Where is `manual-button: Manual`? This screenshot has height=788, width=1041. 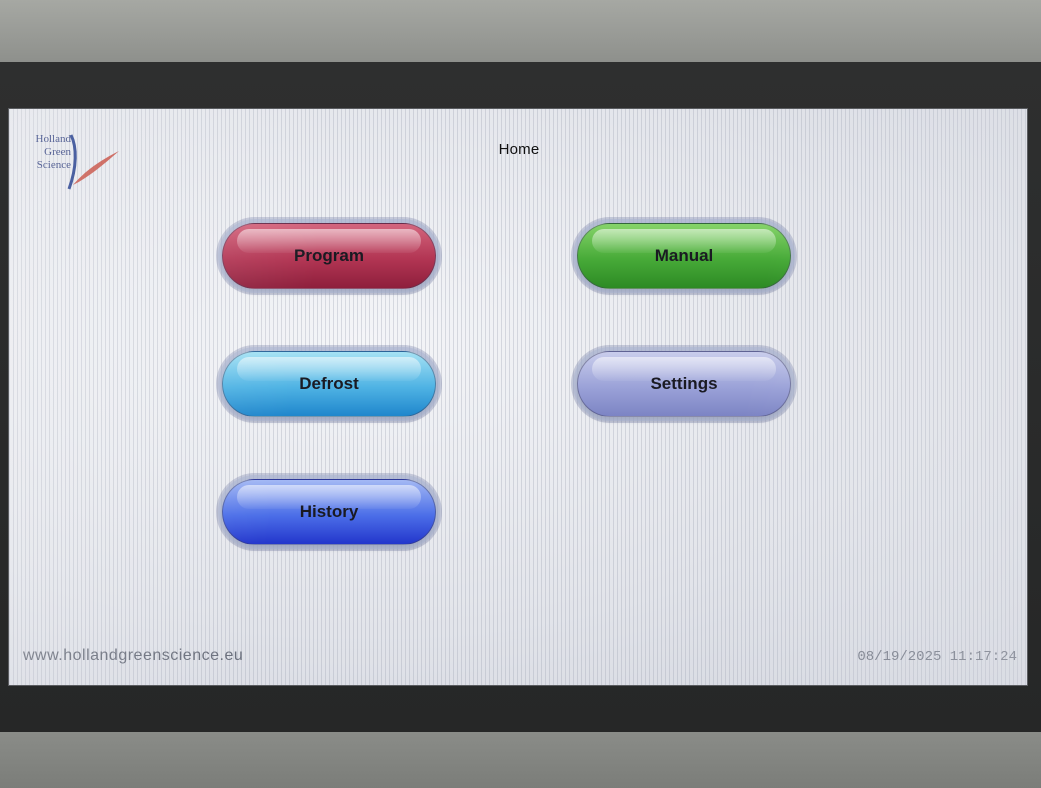 manual-button: Manual is located at coordinates (684, 256).